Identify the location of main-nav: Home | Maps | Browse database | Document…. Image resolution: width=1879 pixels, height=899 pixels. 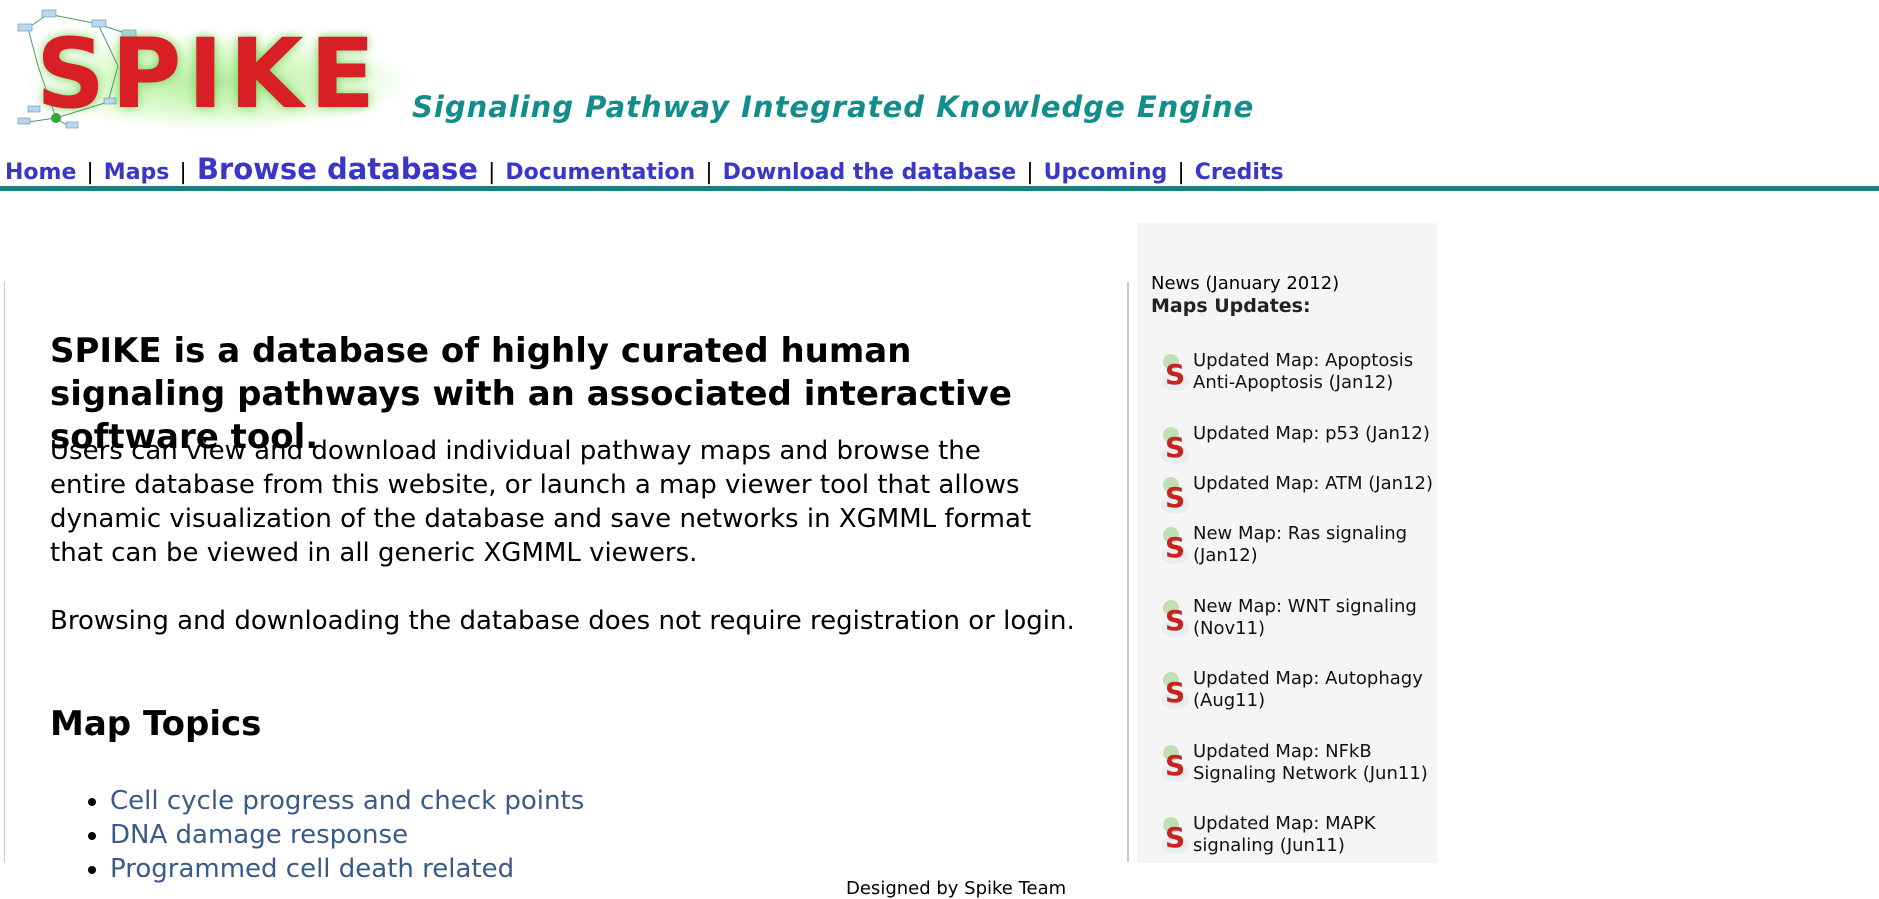
(644, 169).